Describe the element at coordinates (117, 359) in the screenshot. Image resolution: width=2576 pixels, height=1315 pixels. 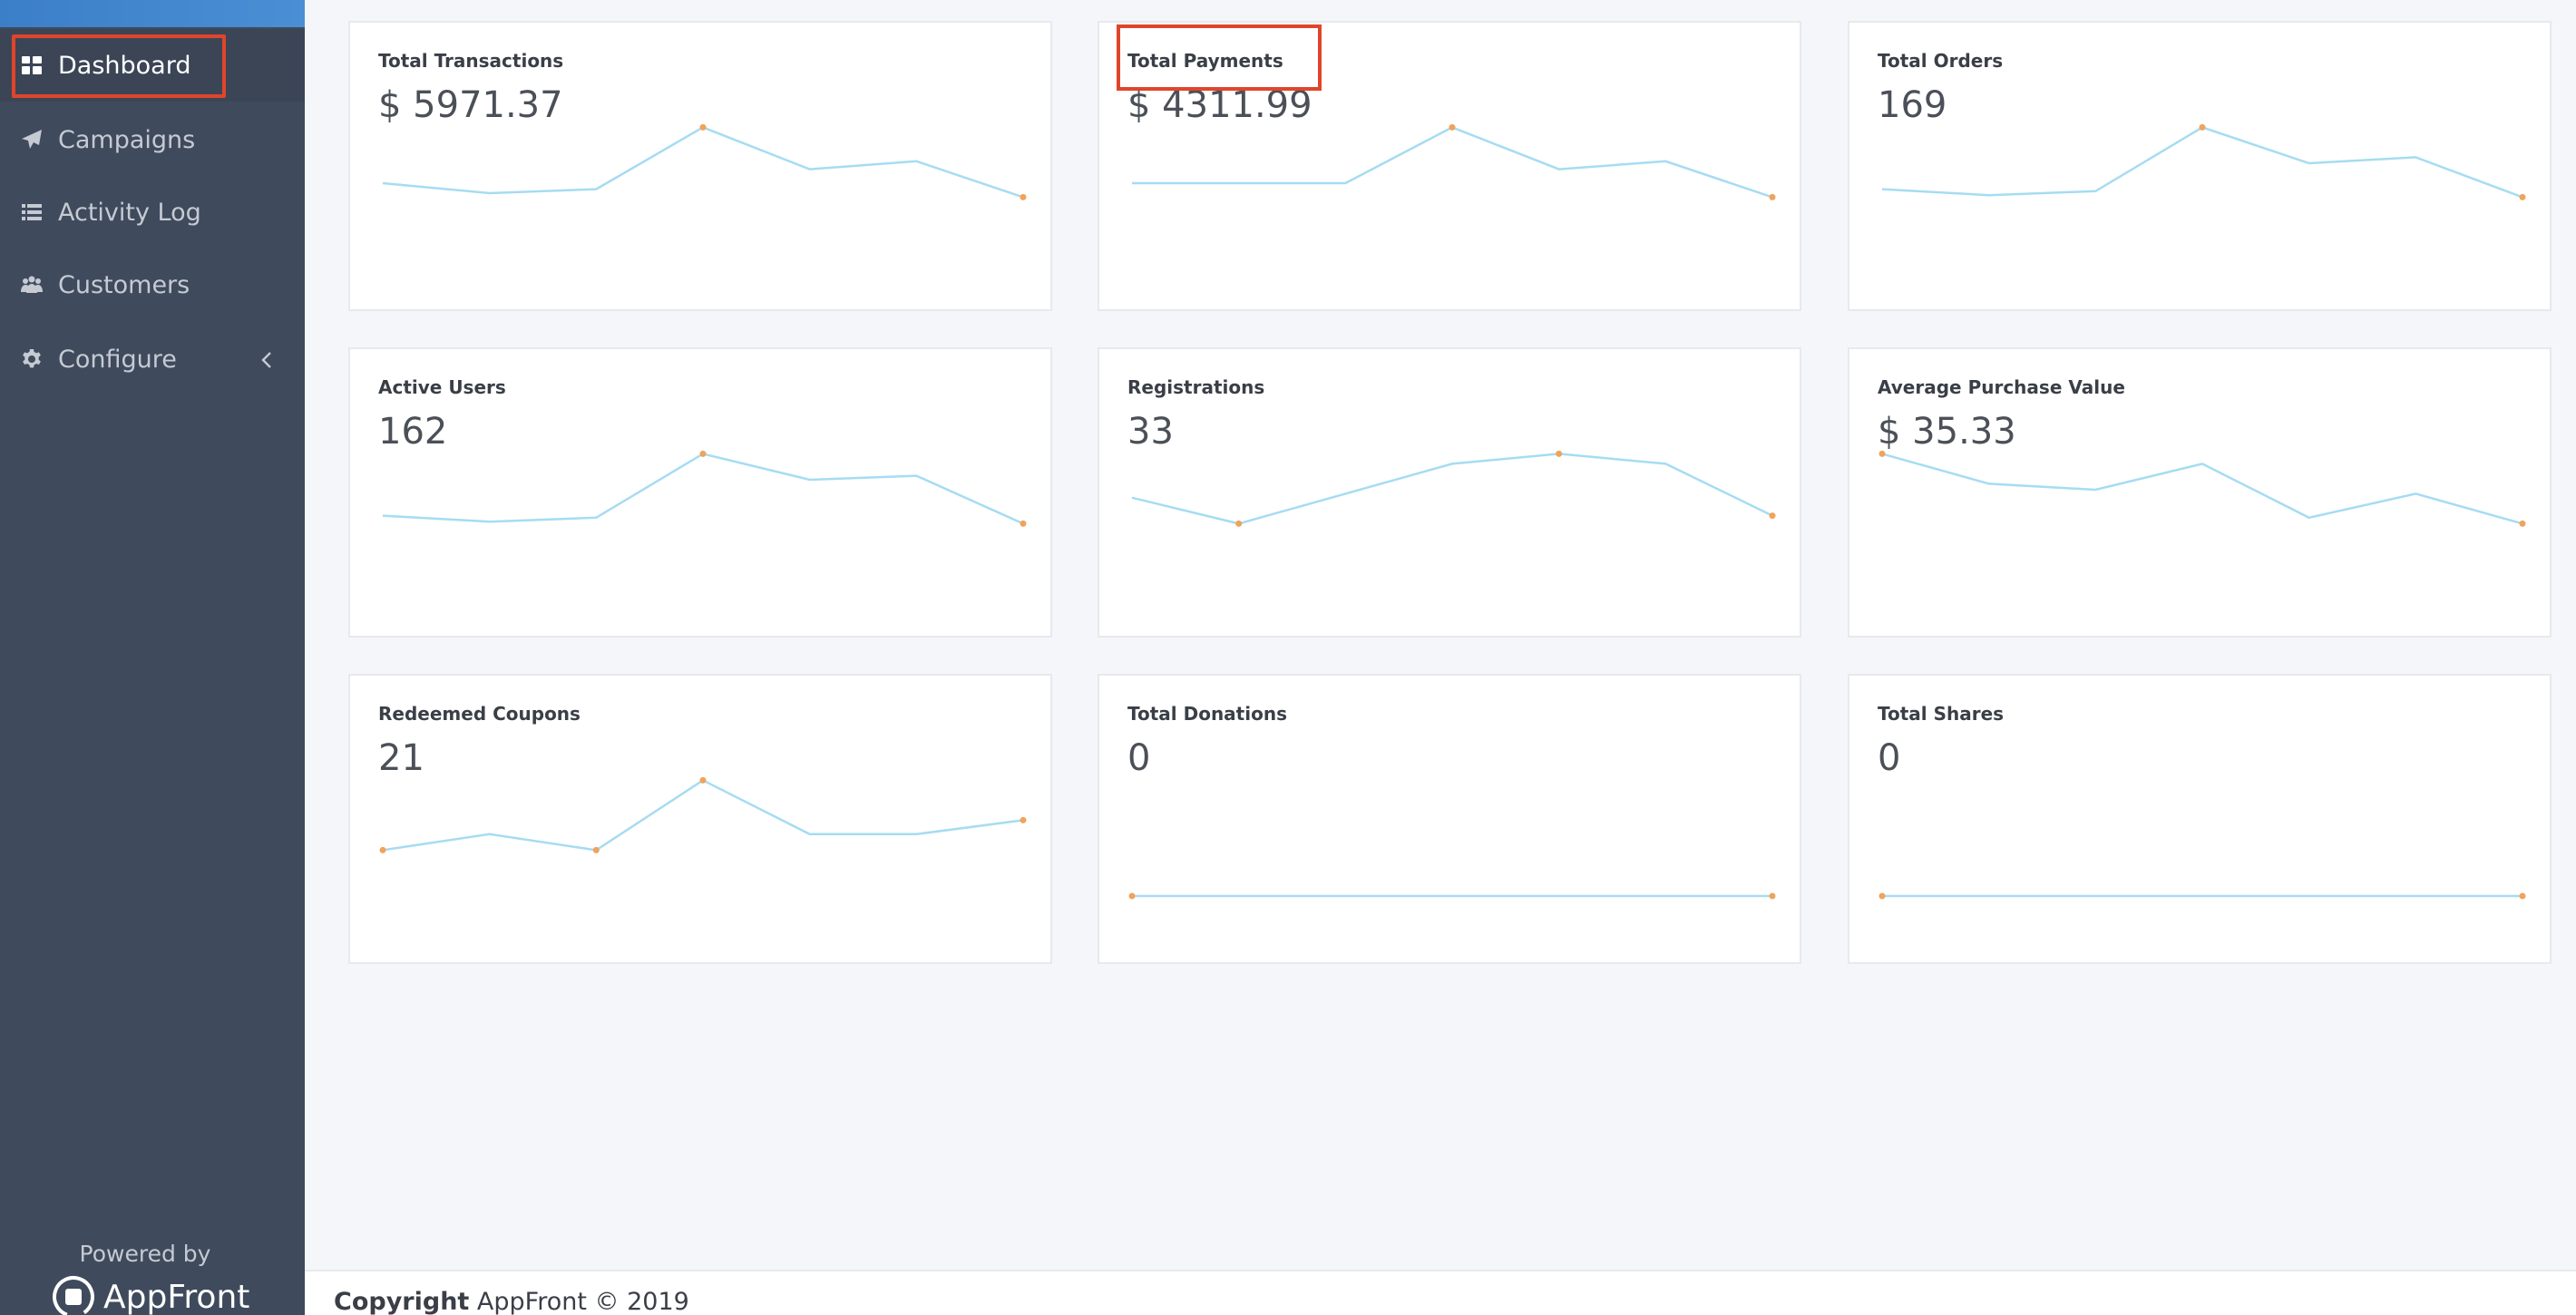
I see `sidebar-item-label: Configure` at that location.